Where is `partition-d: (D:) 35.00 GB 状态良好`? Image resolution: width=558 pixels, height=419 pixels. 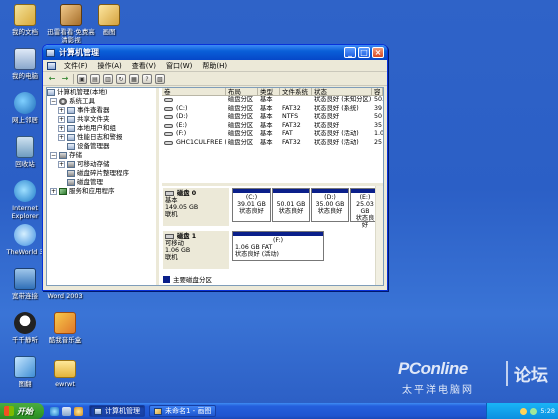 partition-d: (D:) 35.00 GB 状态良好 is located at coordinates (330, 205).